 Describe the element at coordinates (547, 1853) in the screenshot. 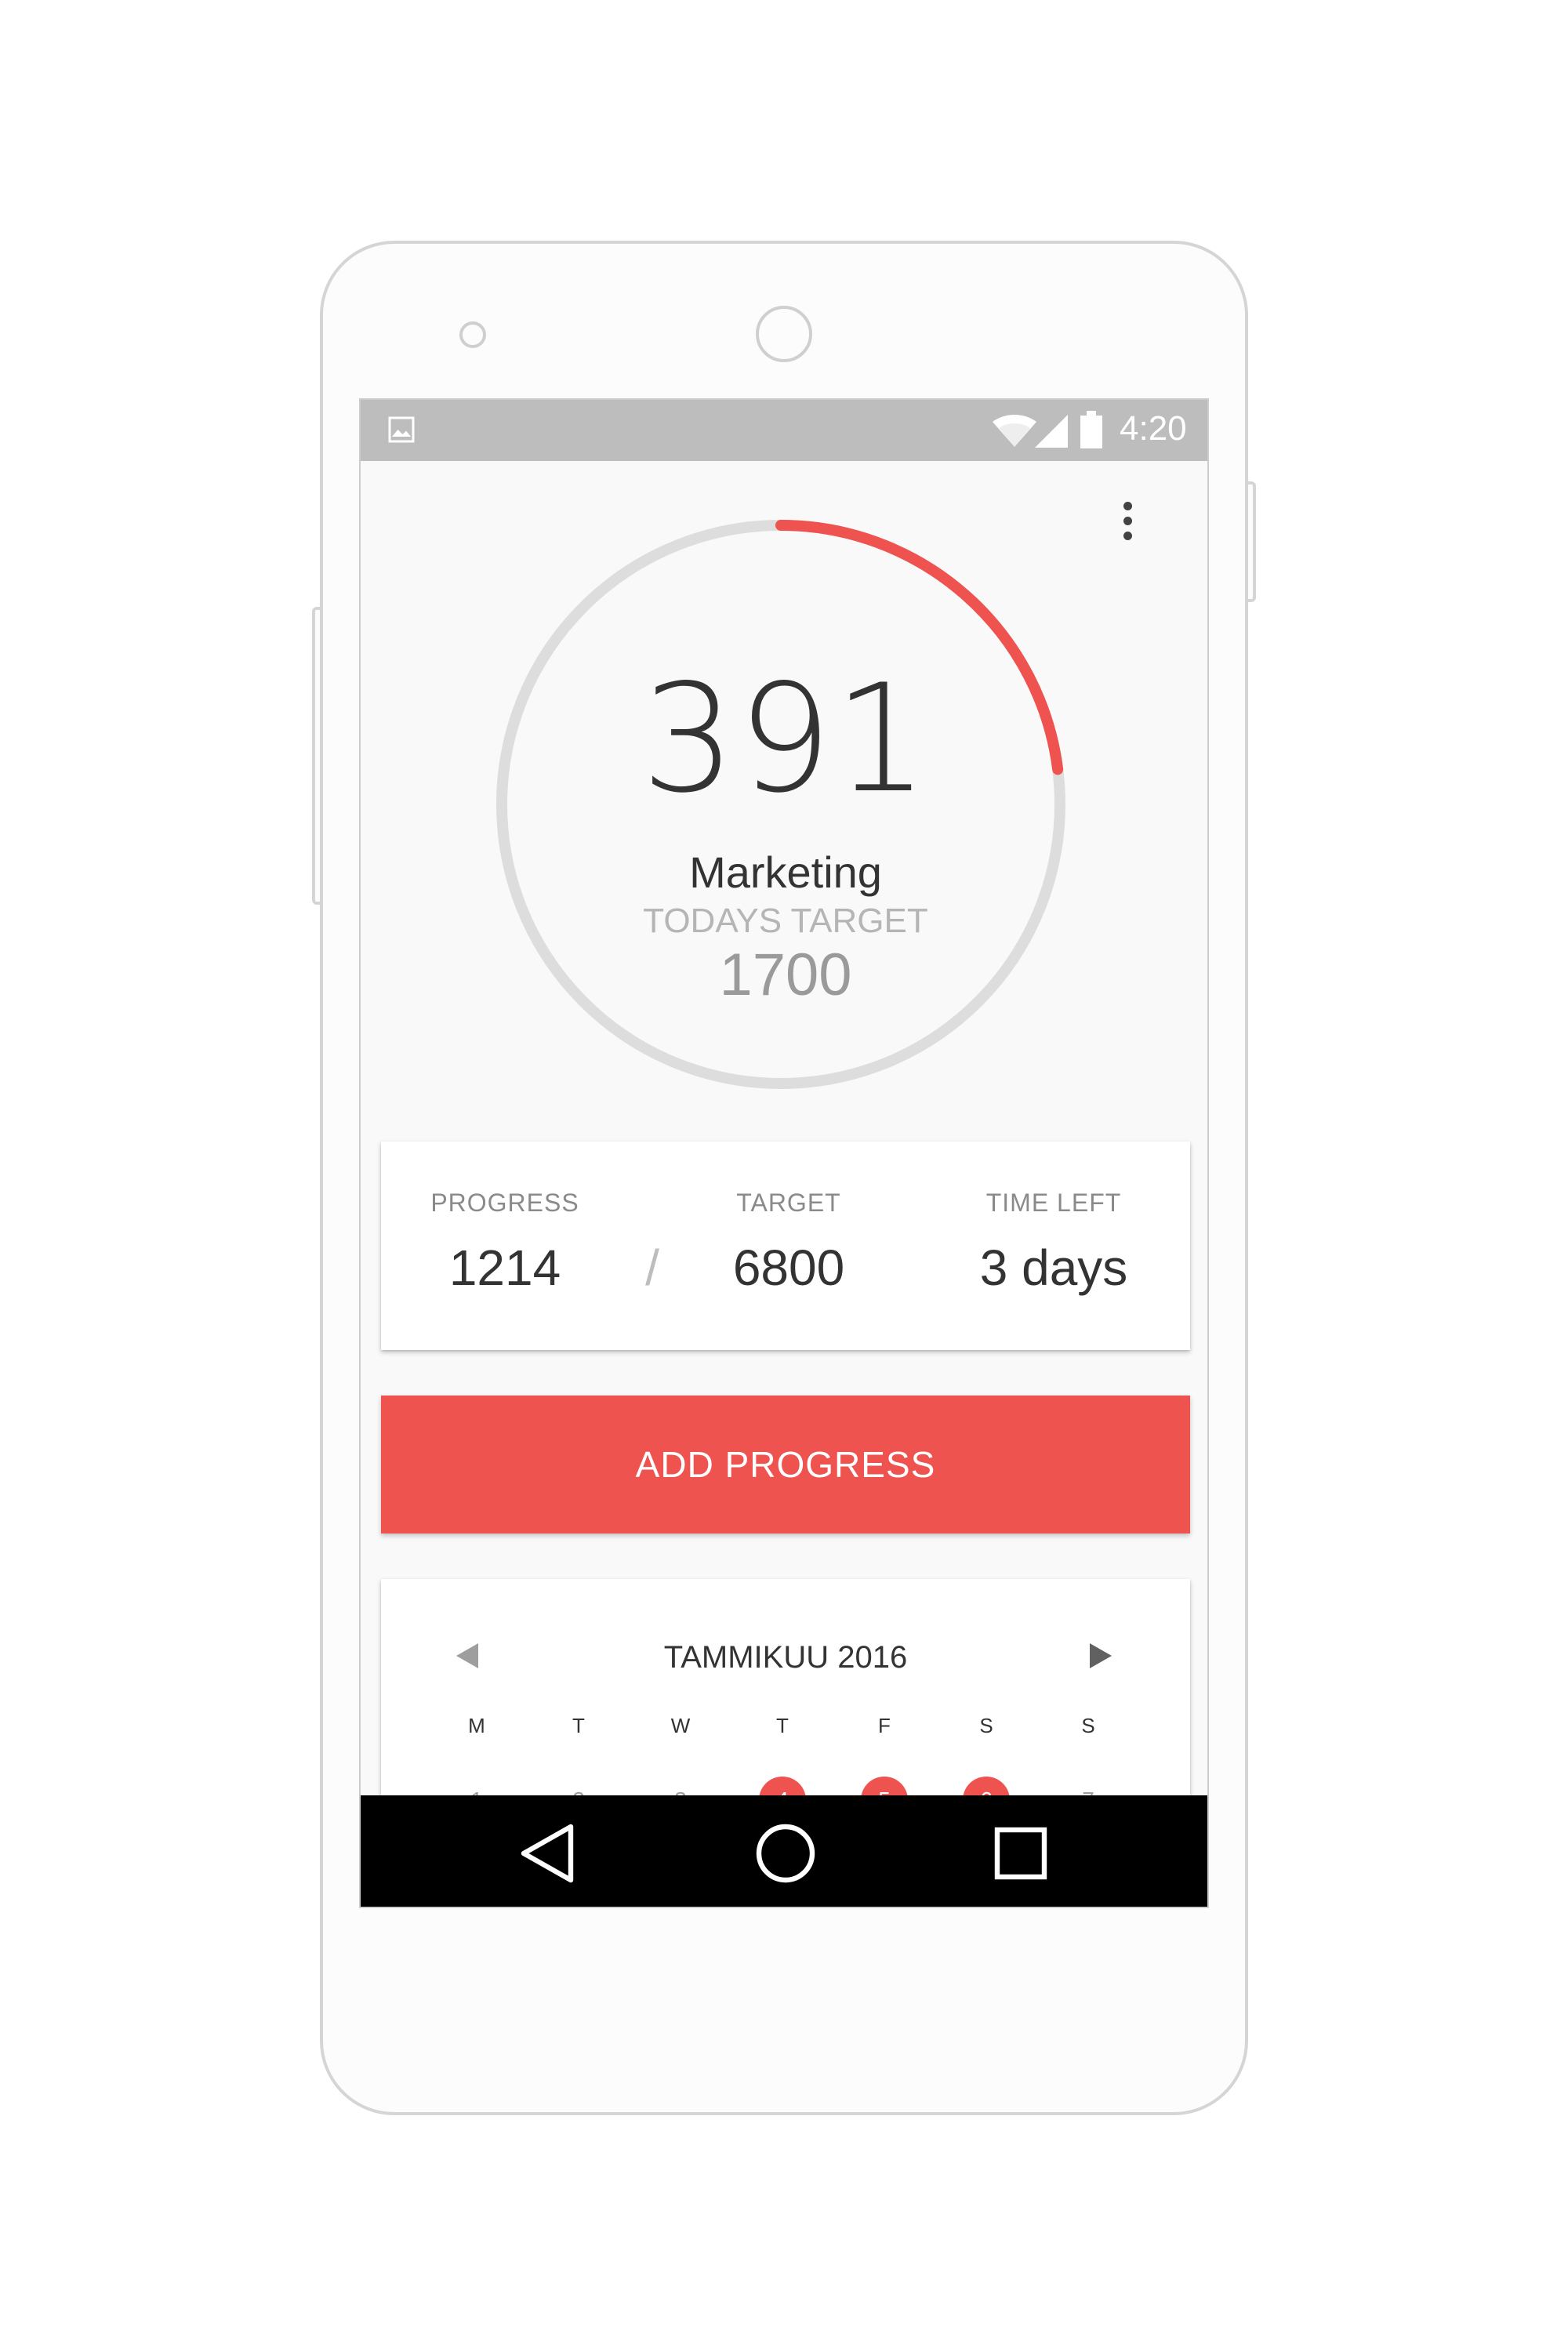

I see `back-icon` at that location.